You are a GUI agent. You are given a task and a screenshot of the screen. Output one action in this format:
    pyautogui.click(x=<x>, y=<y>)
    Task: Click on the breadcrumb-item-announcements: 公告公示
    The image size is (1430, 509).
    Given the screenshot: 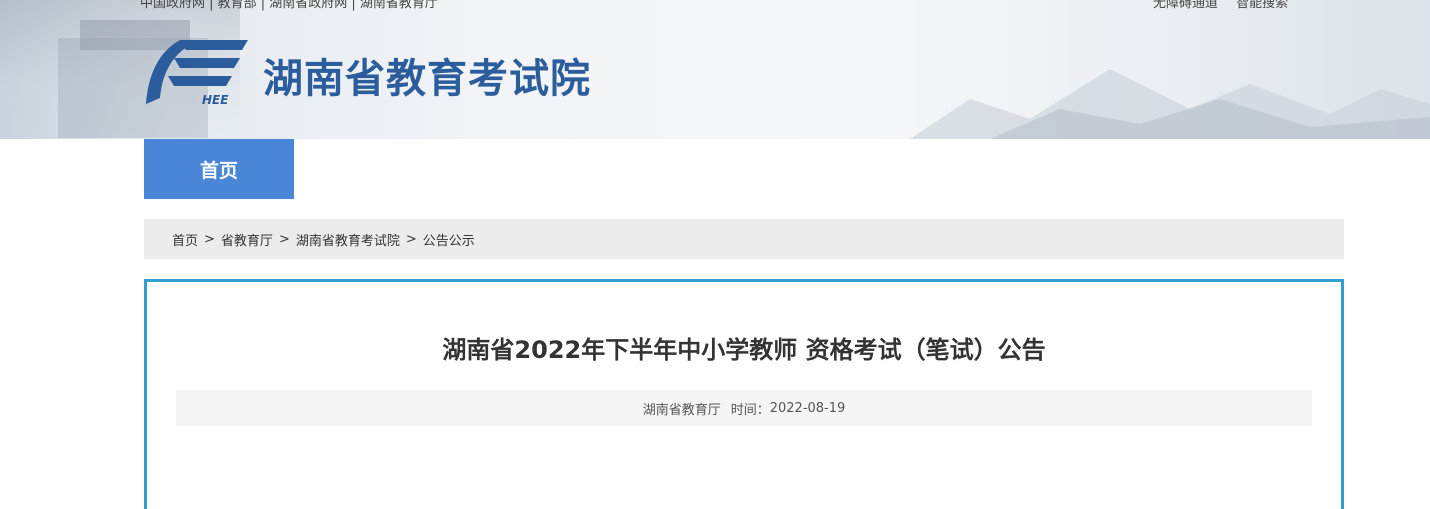 What is the action you would take?
    pyautogui.click(x=449, y=239)
    